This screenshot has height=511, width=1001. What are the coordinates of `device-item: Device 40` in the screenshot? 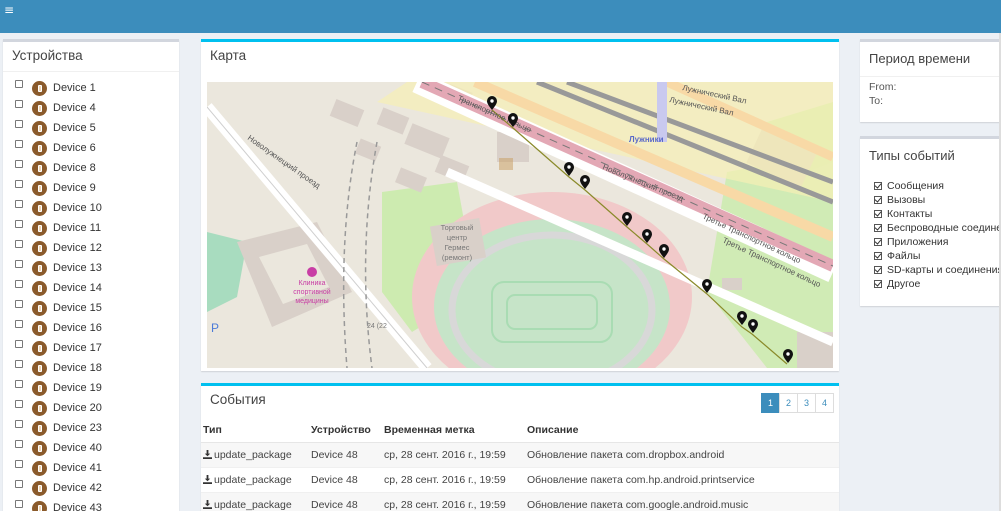 It's located at (96, 448).